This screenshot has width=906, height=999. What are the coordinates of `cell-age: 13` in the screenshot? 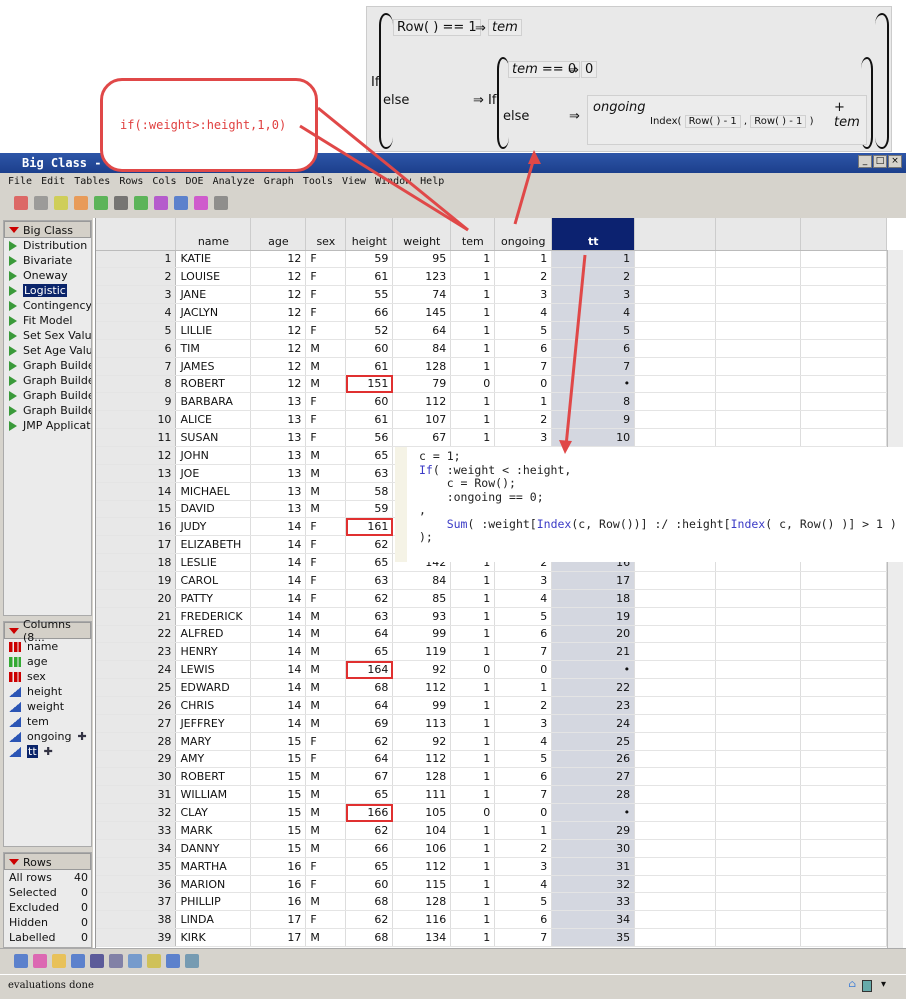 It's located at (278, 402).